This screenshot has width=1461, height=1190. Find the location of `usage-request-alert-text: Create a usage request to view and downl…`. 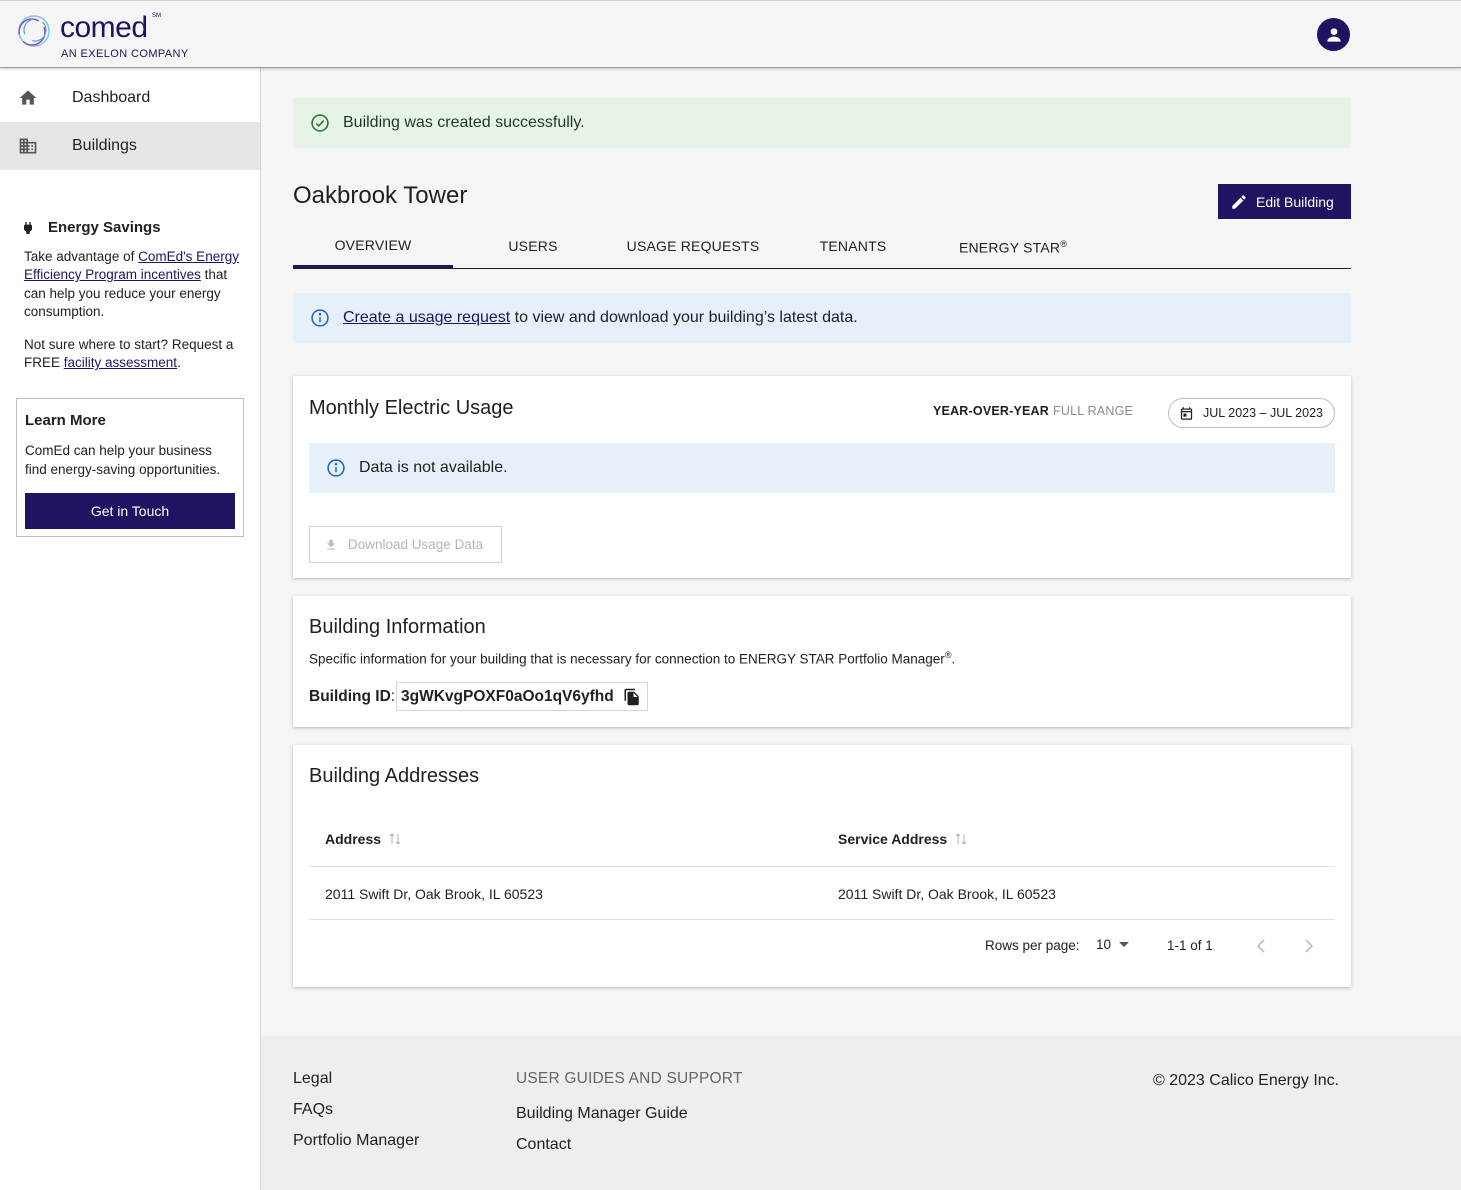

usage-request-alert-text: Create a usage request to view and downl… is located at coordinates (600, 318).